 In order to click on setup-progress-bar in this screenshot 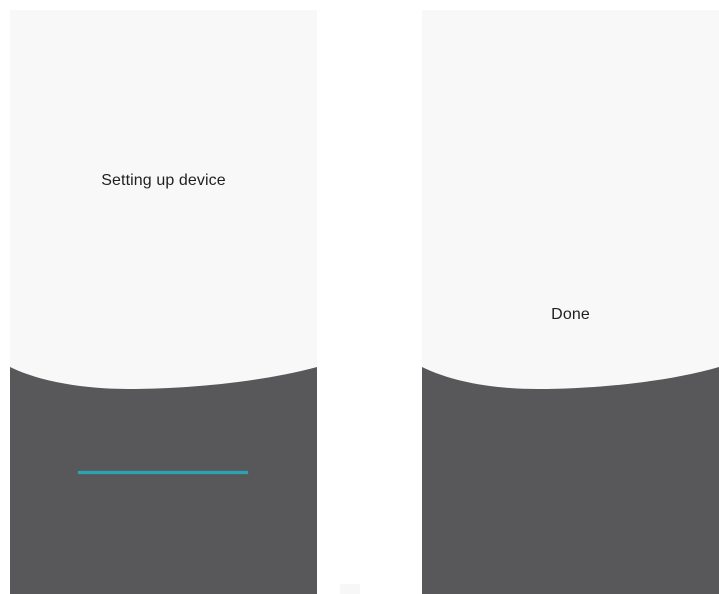, I will do `click(163, 473)`.